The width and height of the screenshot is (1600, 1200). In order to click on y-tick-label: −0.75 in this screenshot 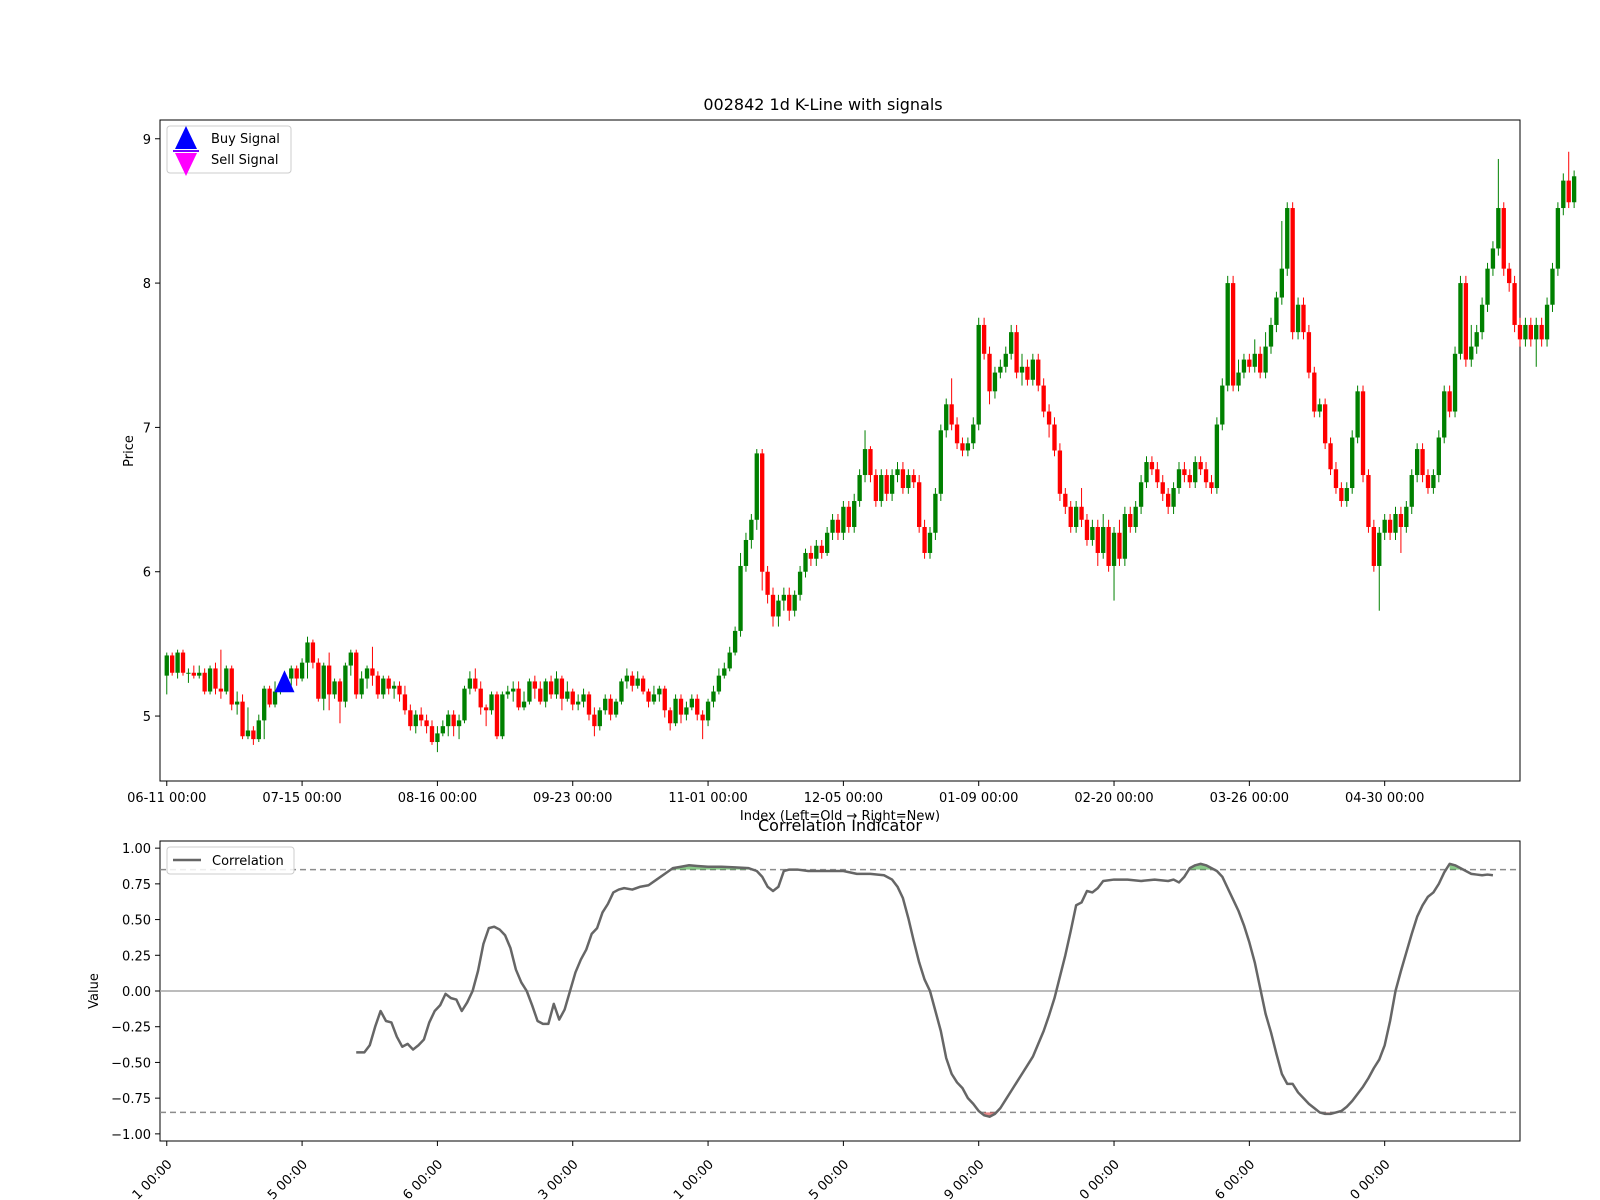, I will do `click(131, 1099)`.